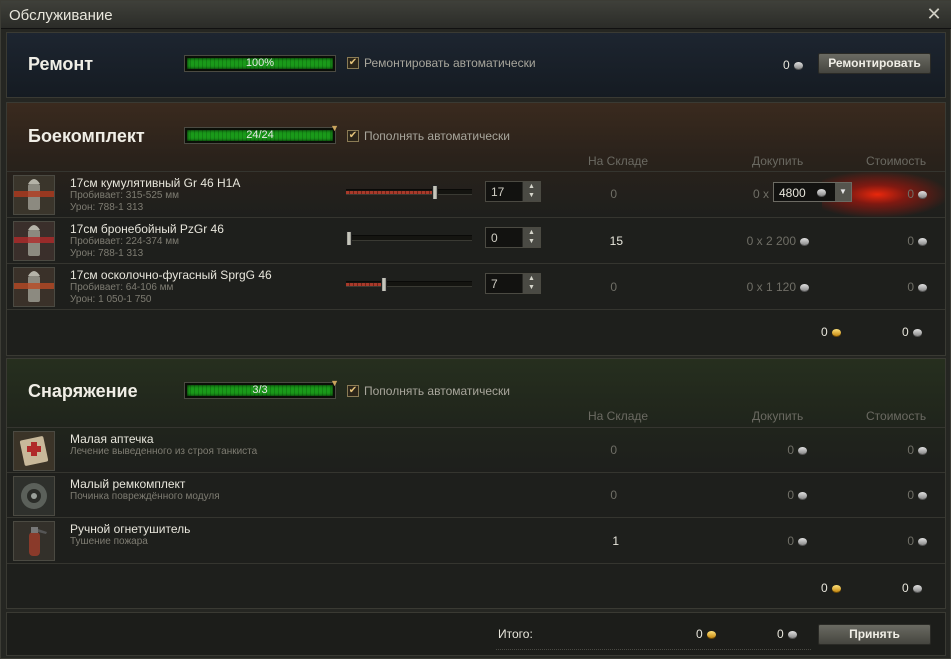 The image size is (951, 659). What do you see at coordinates (428, 136) in the screenshot?
I see `ammo-auto-checkbox: ✔ Пополнять автоматически` at bounding box center [428, 136].